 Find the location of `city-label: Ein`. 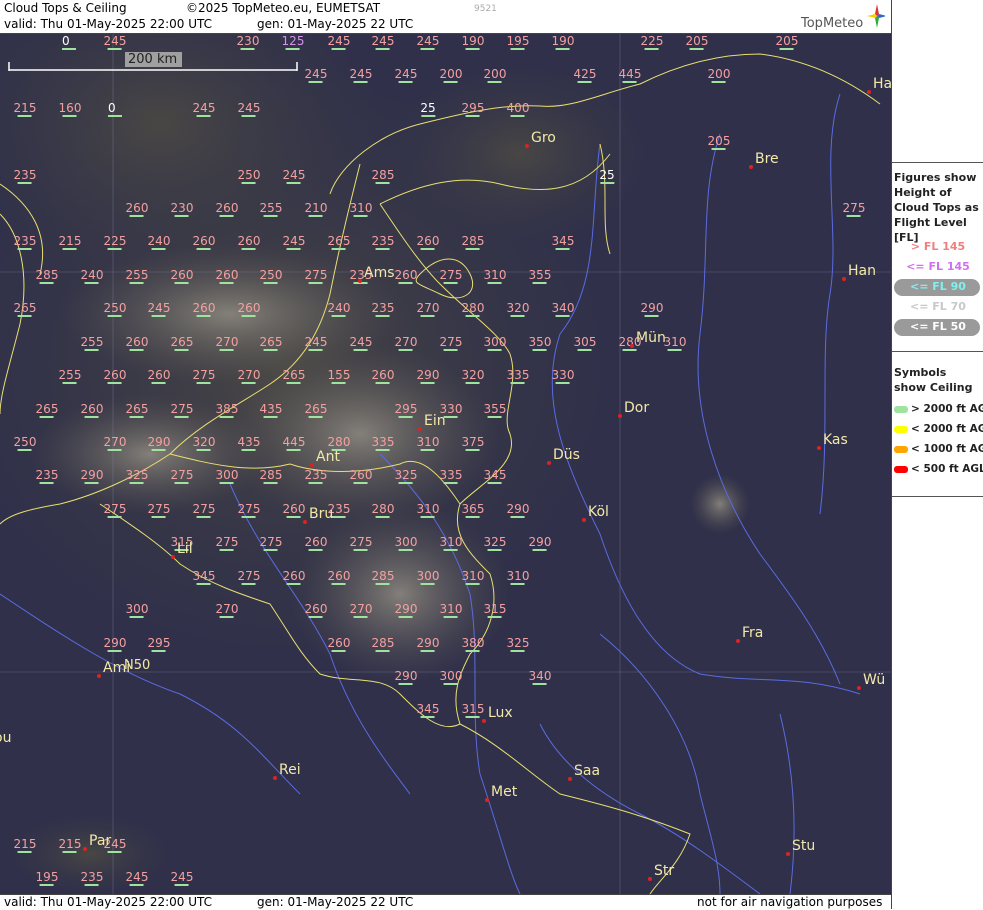

city-label: Ein is located at coordinates (432, 422).